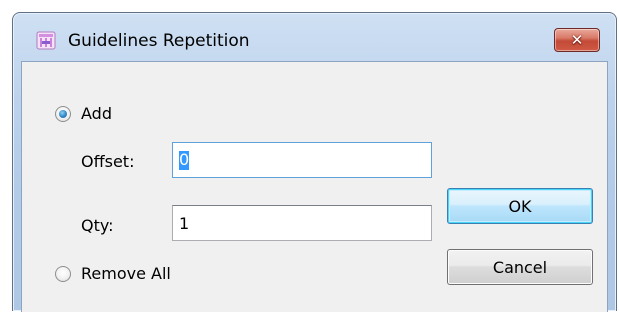  What do you see at coordinates (46, 40) in the screenshot?
I see `app-icon` at bounding box center [46, 40].